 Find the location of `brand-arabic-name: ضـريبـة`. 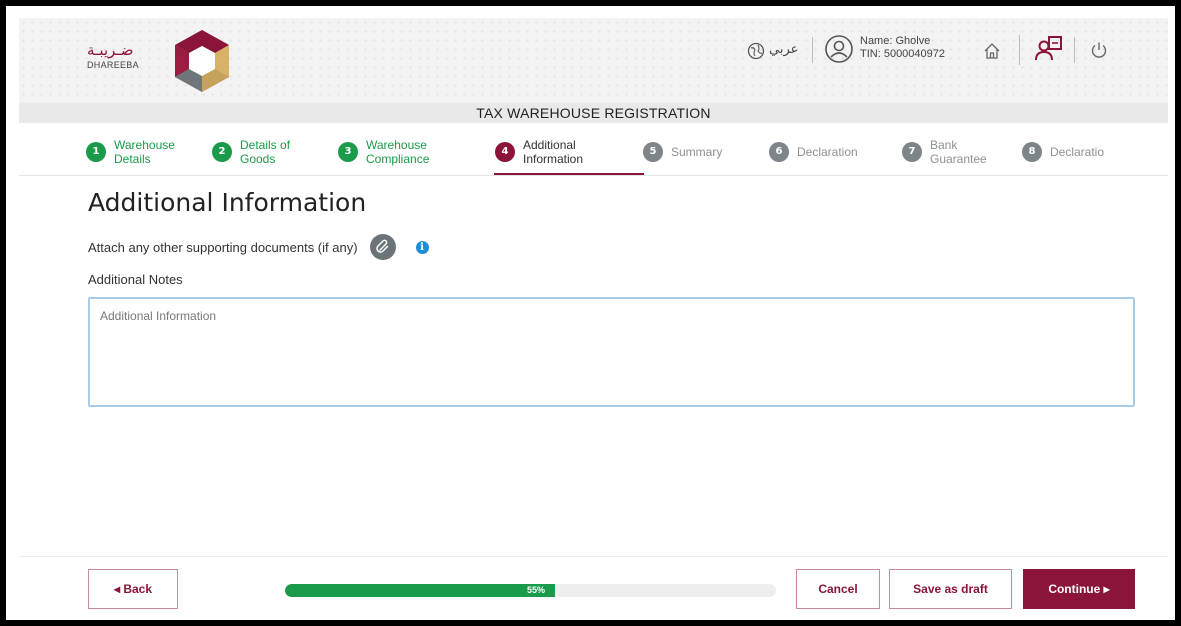

brand-arabic-name: ضـريبـة is located at coordinates (110, 50).